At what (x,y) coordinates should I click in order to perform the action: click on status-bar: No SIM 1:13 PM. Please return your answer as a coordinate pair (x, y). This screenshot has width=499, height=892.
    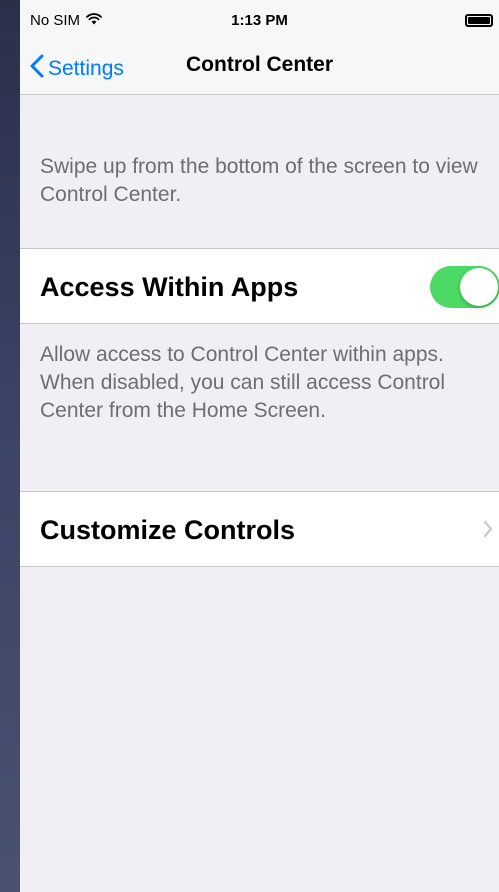
    Looking at the image, I should click on (259, 22).